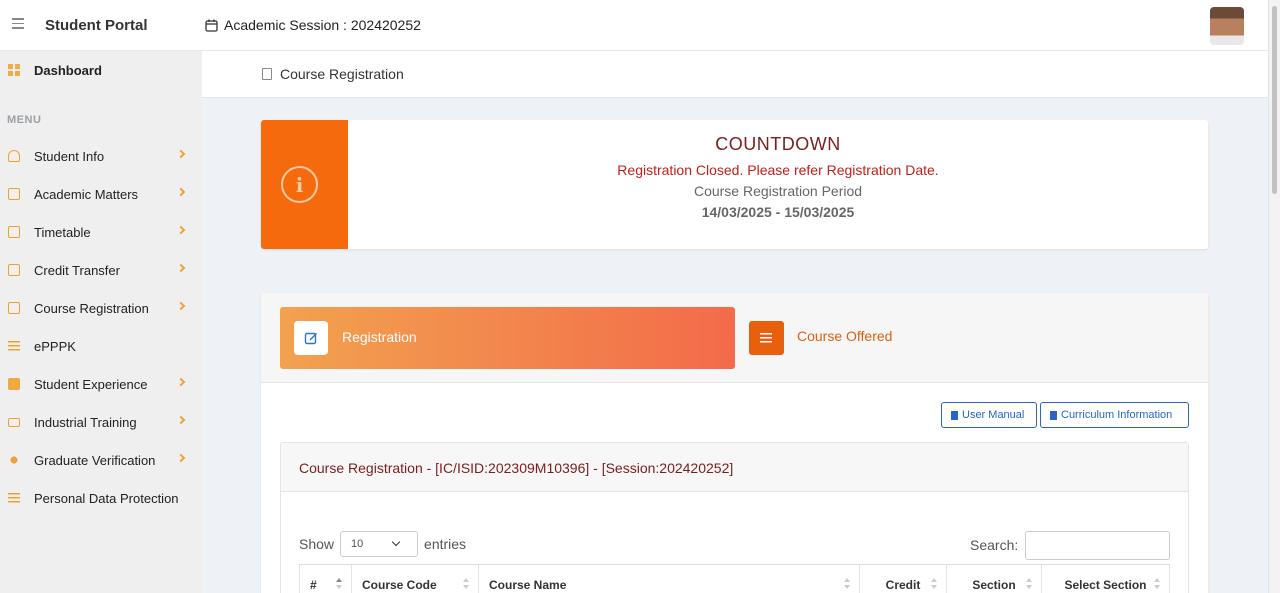 The width and height of the screenshot is (1280, 593). I want to click on sidebar-item-label: ePPPK, so click(55, 346).